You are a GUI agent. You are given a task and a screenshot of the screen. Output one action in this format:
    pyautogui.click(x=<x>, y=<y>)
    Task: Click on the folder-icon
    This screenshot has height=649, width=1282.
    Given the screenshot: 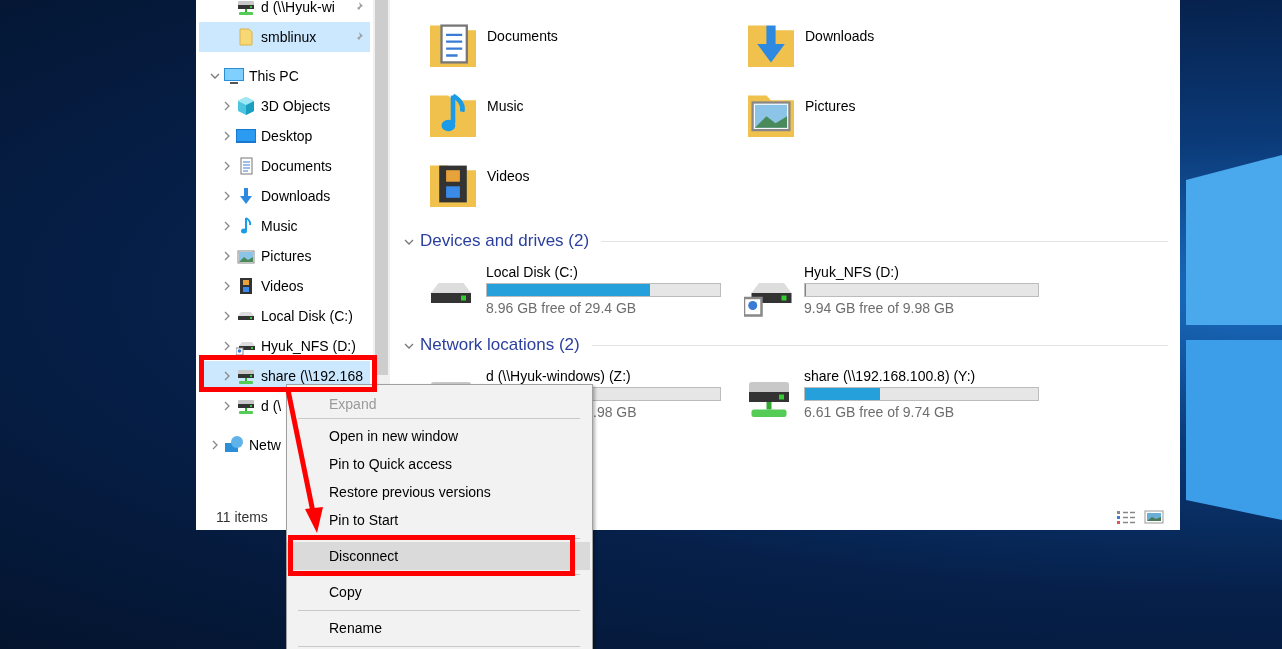 What is the action you would take?
    pyautogui.click(x=246, y=37)
    